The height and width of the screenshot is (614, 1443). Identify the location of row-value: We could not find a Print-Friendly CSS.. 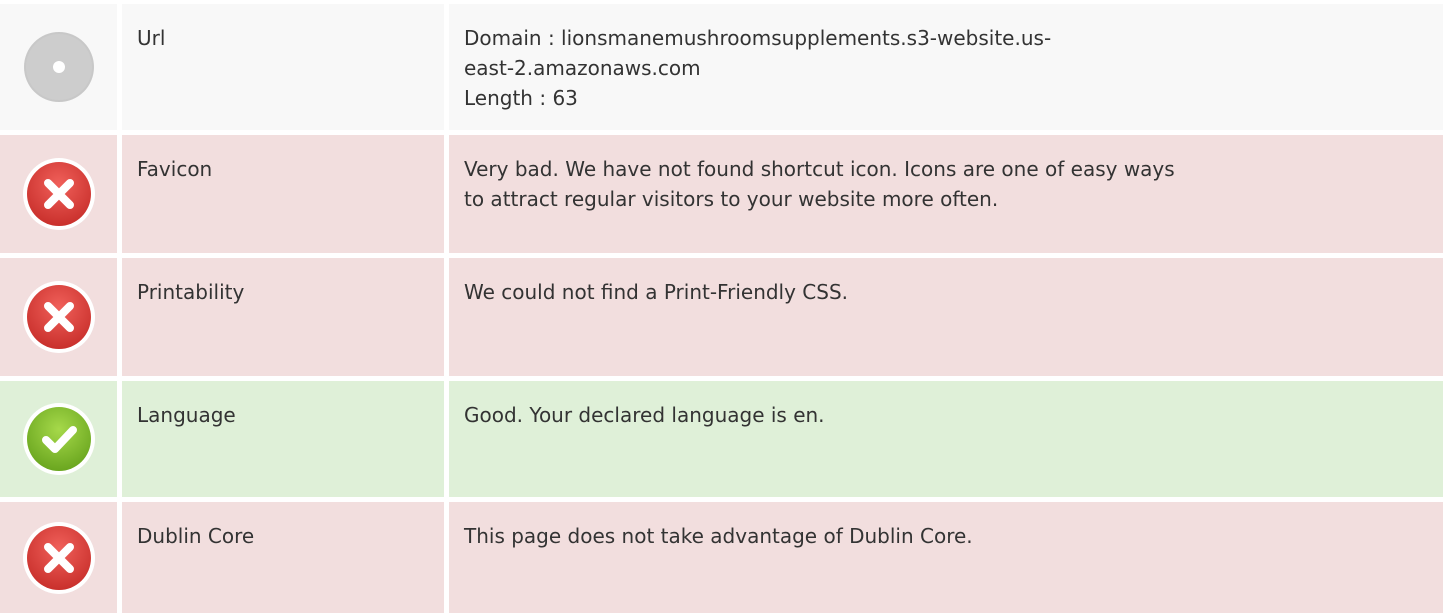
(946, 317).